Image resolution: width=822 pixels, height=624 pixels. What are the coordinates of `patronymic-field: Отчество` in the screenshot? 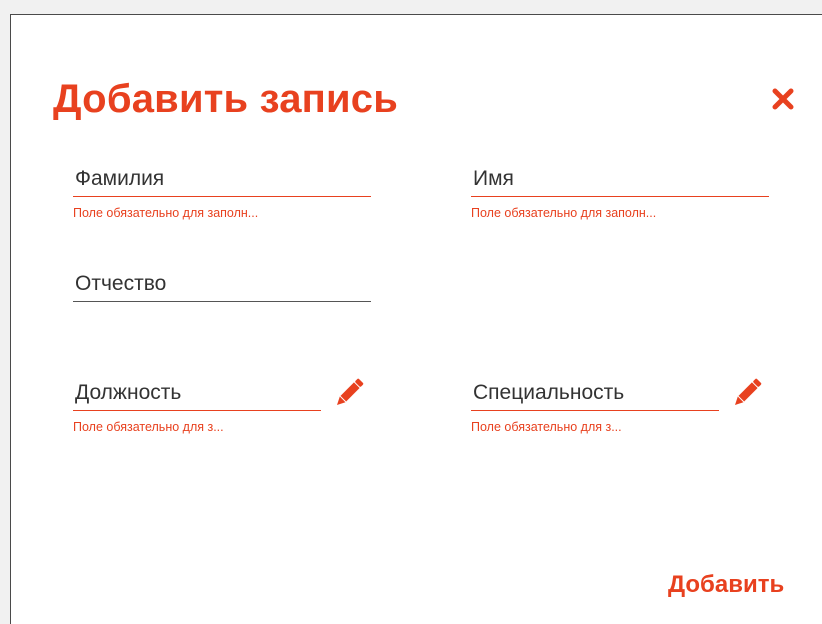 It's located at (222, 284).